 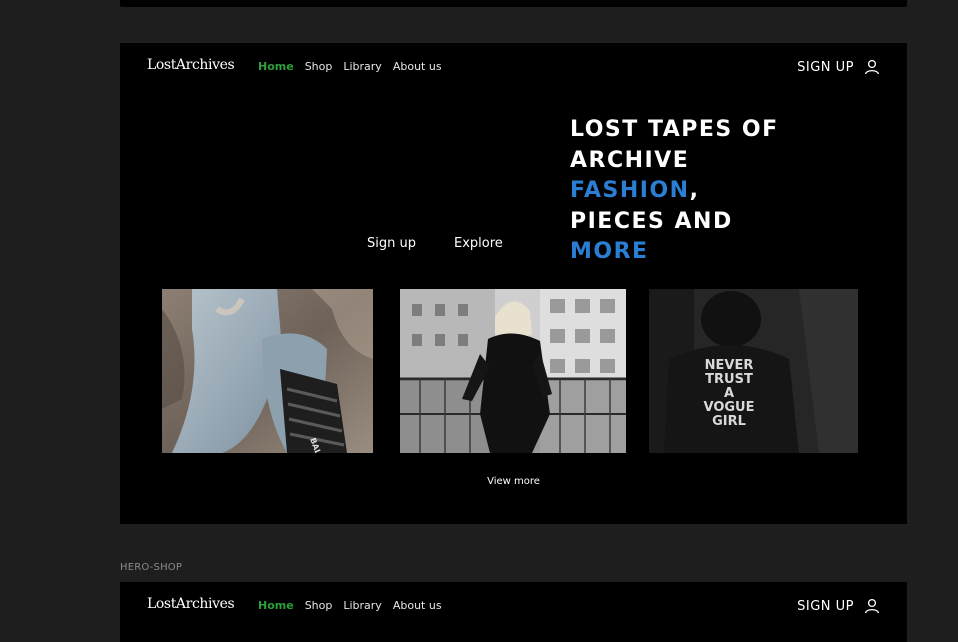 I want to click on photo-jacket: NEVER TRUST A VOGUE GIRL, so click(x=753, y=371).